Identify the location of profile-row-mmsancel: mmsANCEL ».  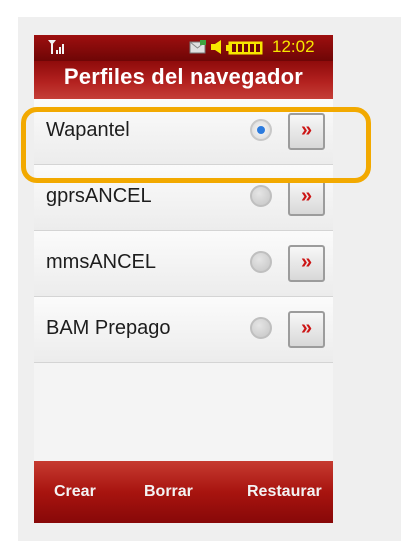
(183, 264).